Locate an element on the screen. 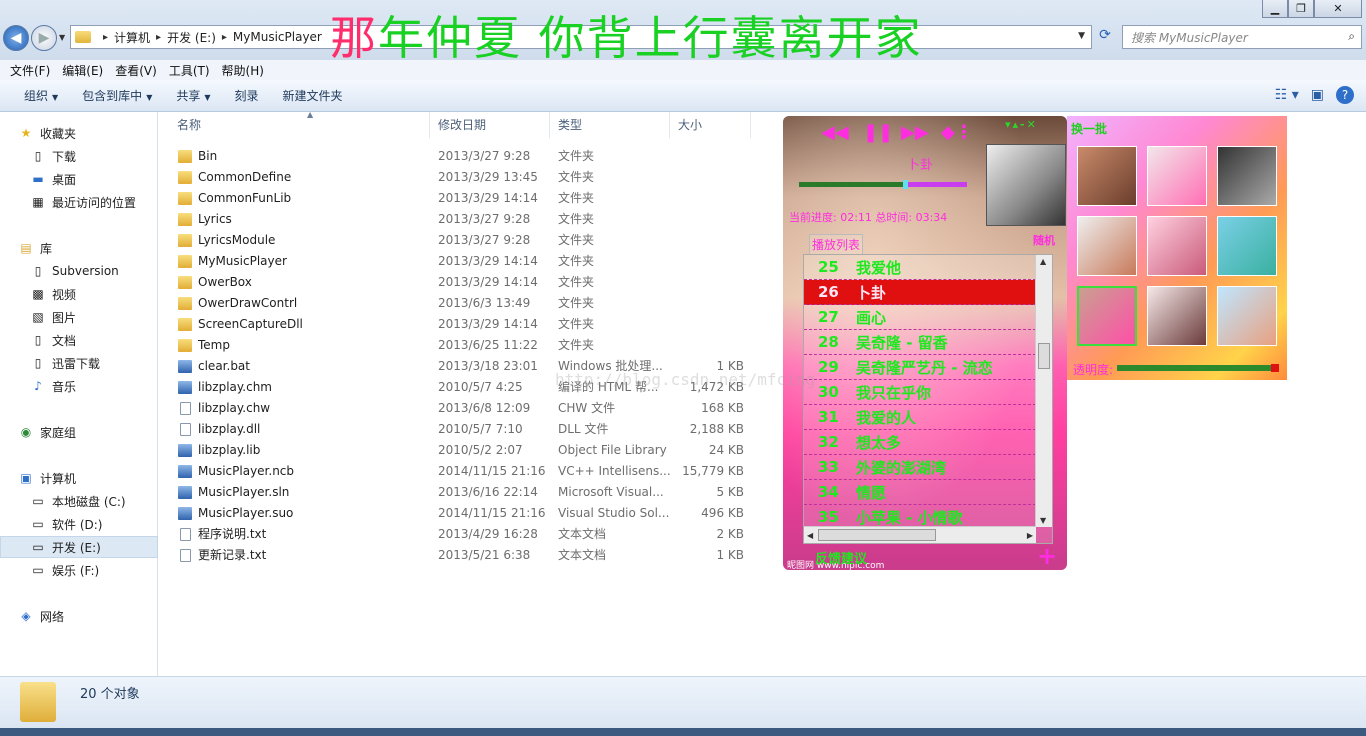  help-icon: ? is located at coordinates (1345, 95).